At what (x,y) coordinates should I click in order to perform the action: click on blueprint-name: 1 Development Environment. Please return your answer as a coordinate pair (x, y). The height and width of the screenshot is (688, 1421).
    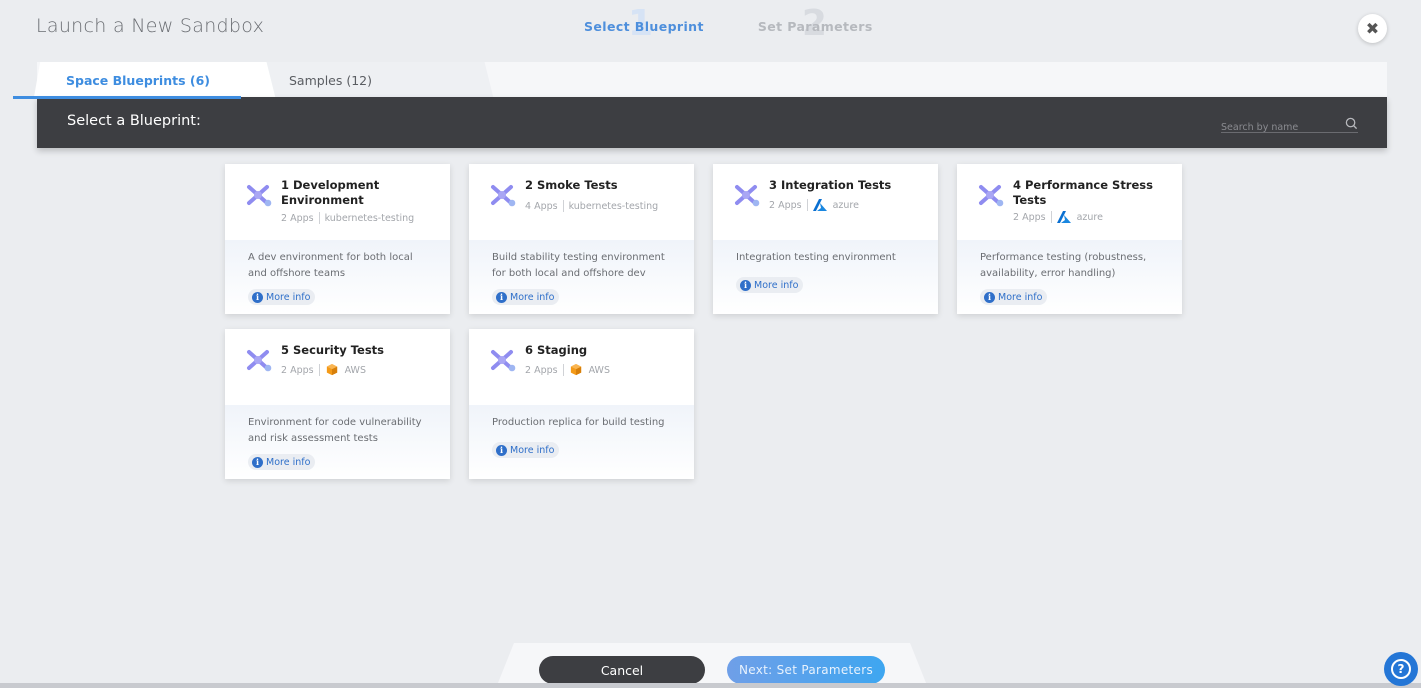
    Looking at the image, I should click on (330, 192).